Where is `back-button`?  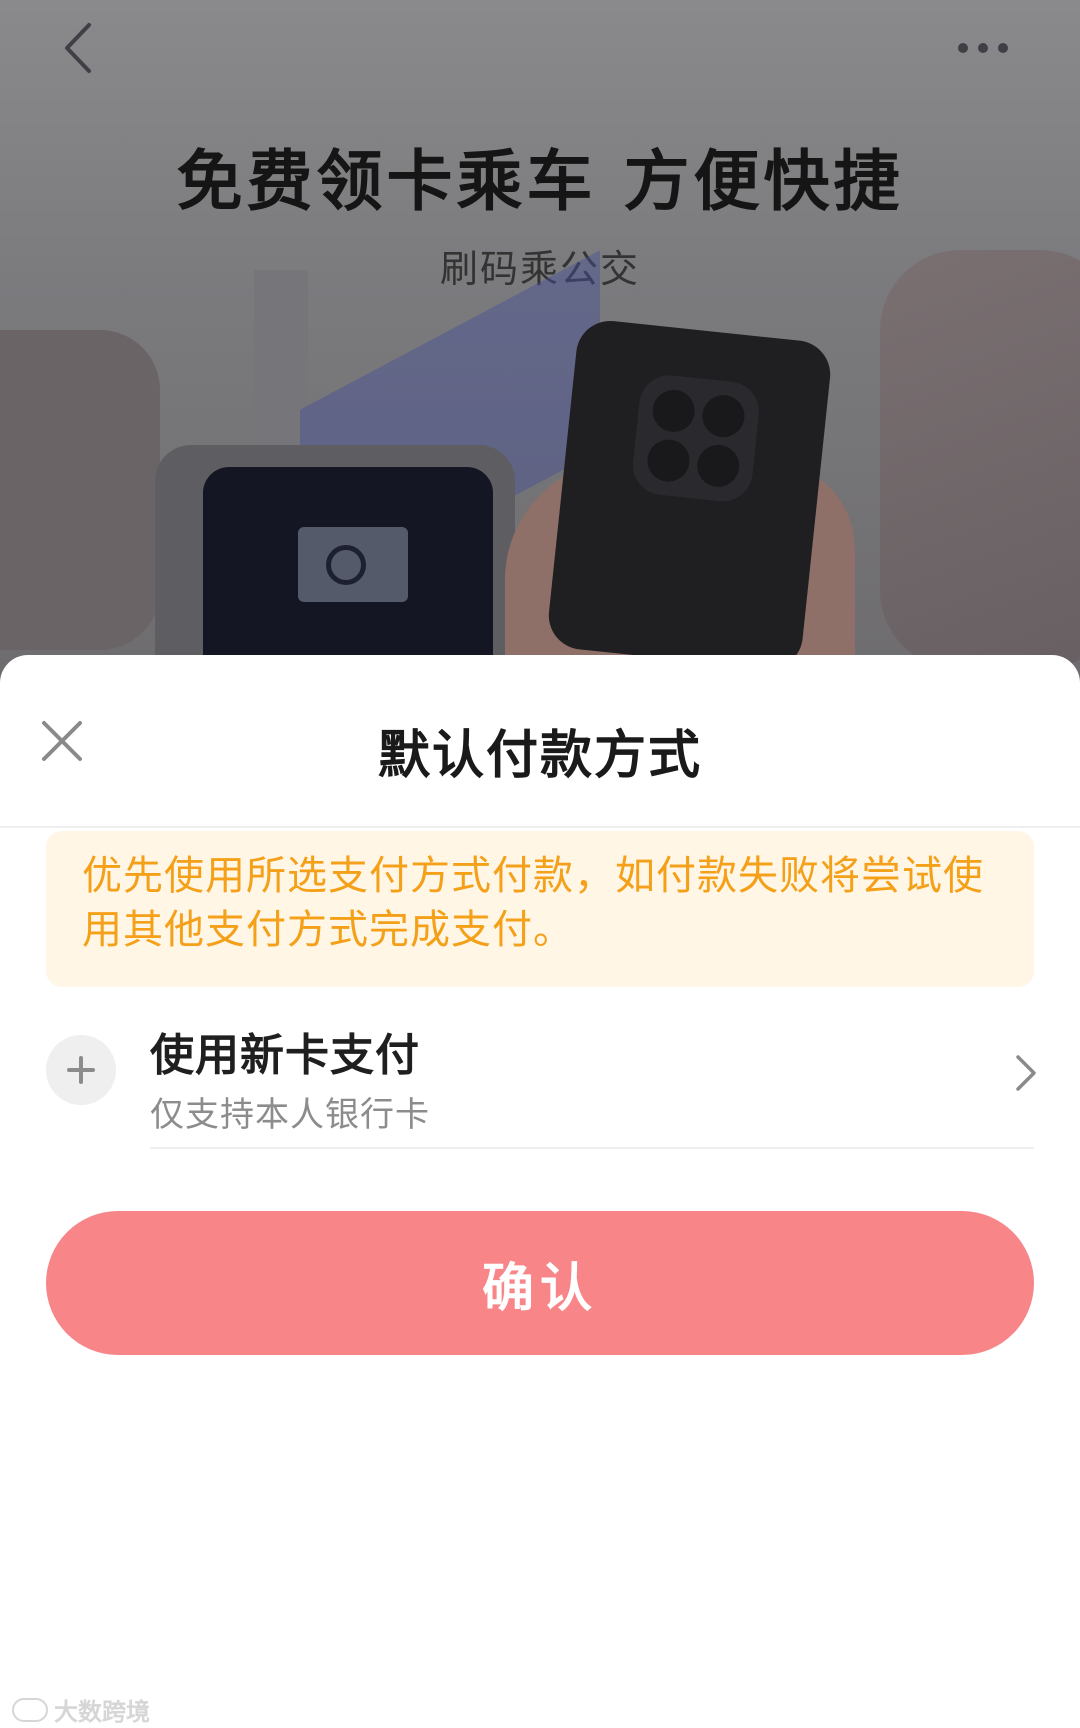 back-button is located at coordinates (78, 48).